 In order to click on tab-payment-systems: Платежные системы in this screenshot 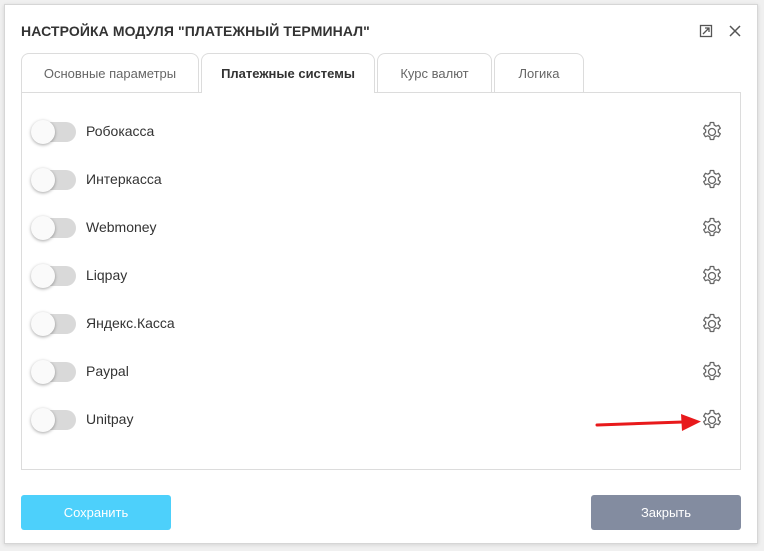, I will do `click(288, 73)`.